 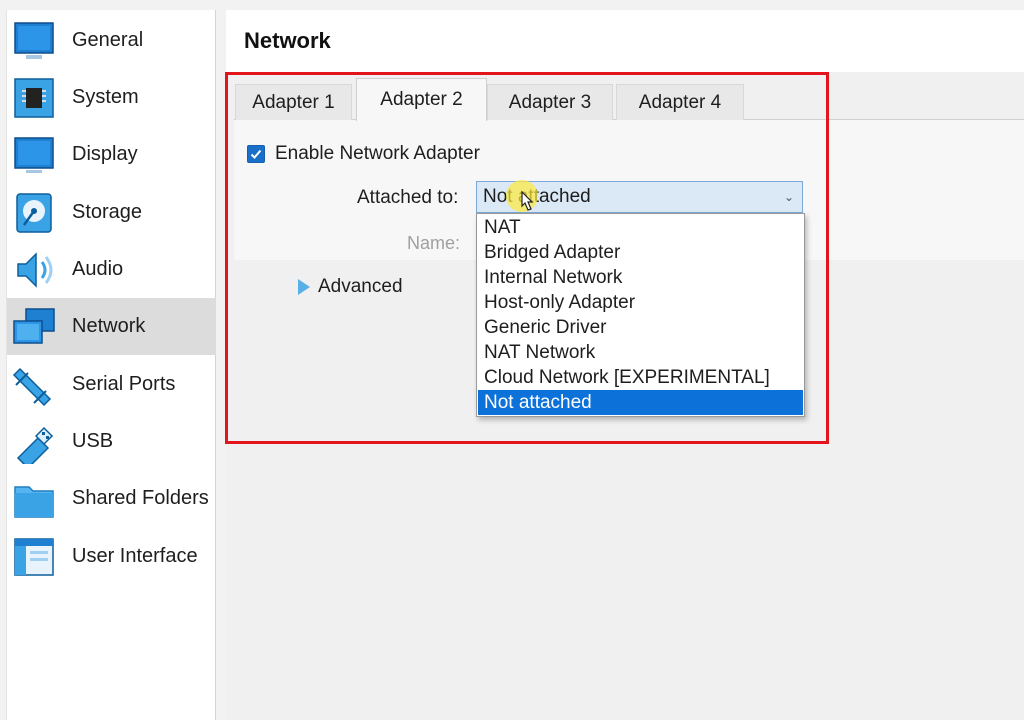 I want to click on sidebar-item-system: System, so click(x=111, y=97).